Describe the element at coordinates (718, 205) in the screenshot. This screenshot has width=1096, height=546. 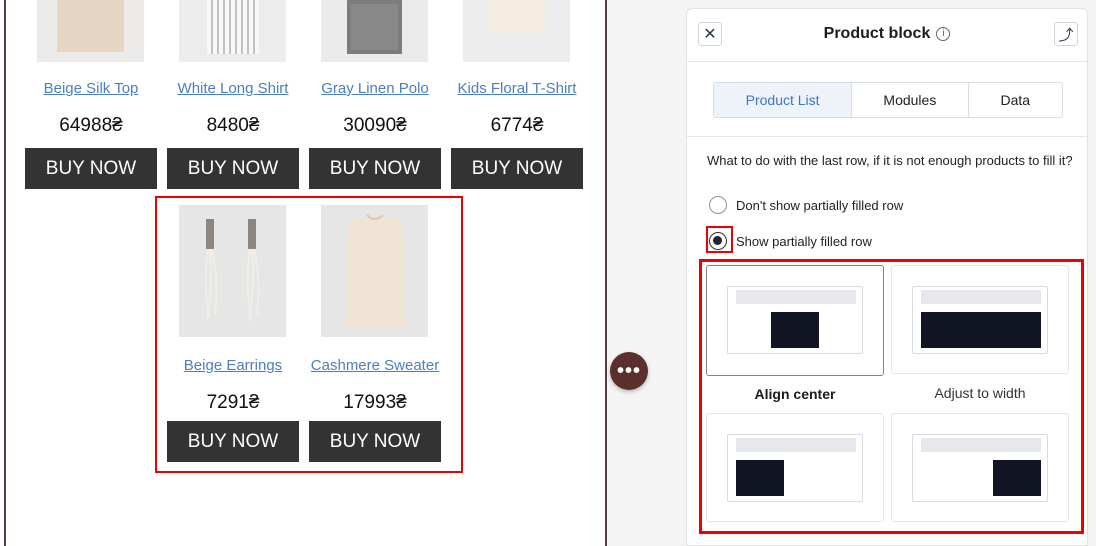
I see `radio-button` at that location.